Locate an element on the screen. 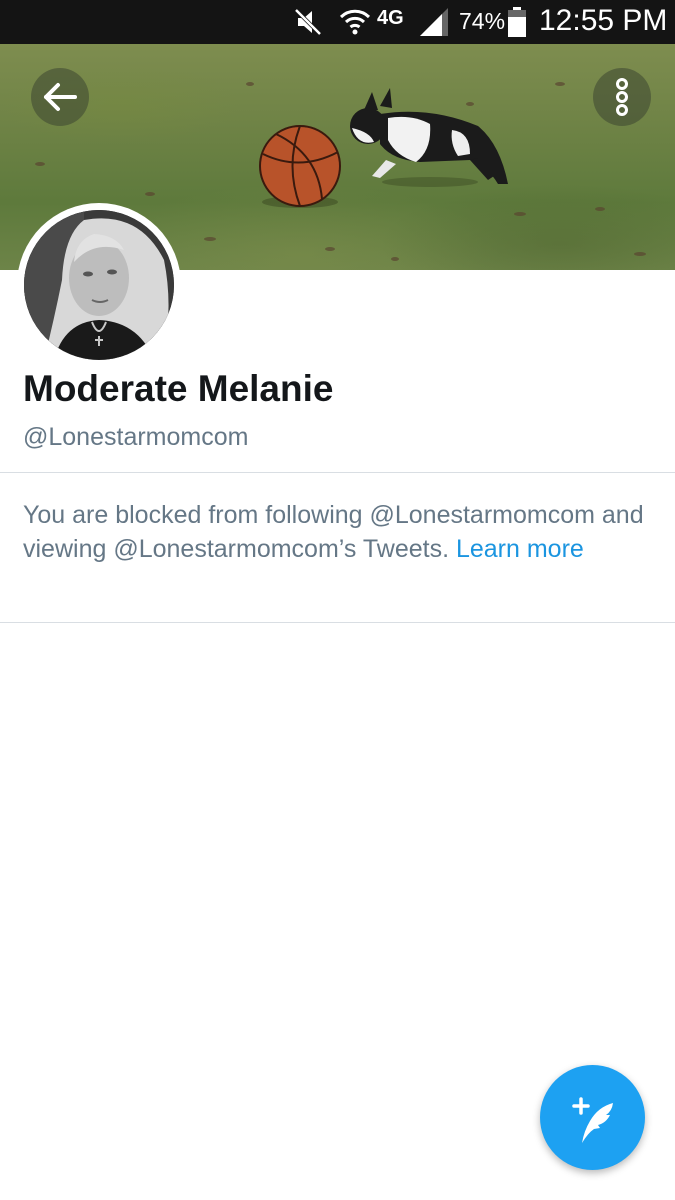 The width and height of the screenshot is (675, 1200). more-options-icon is located at coordinates (622, 97).